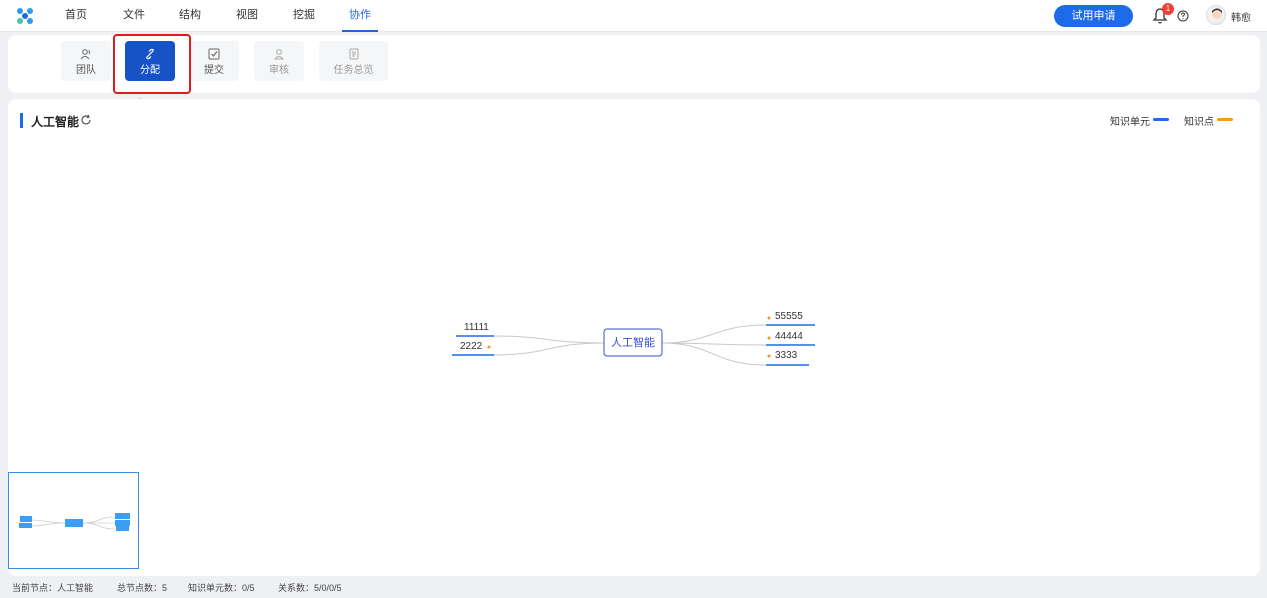  I want to click on app-logo, so click(25, 16).